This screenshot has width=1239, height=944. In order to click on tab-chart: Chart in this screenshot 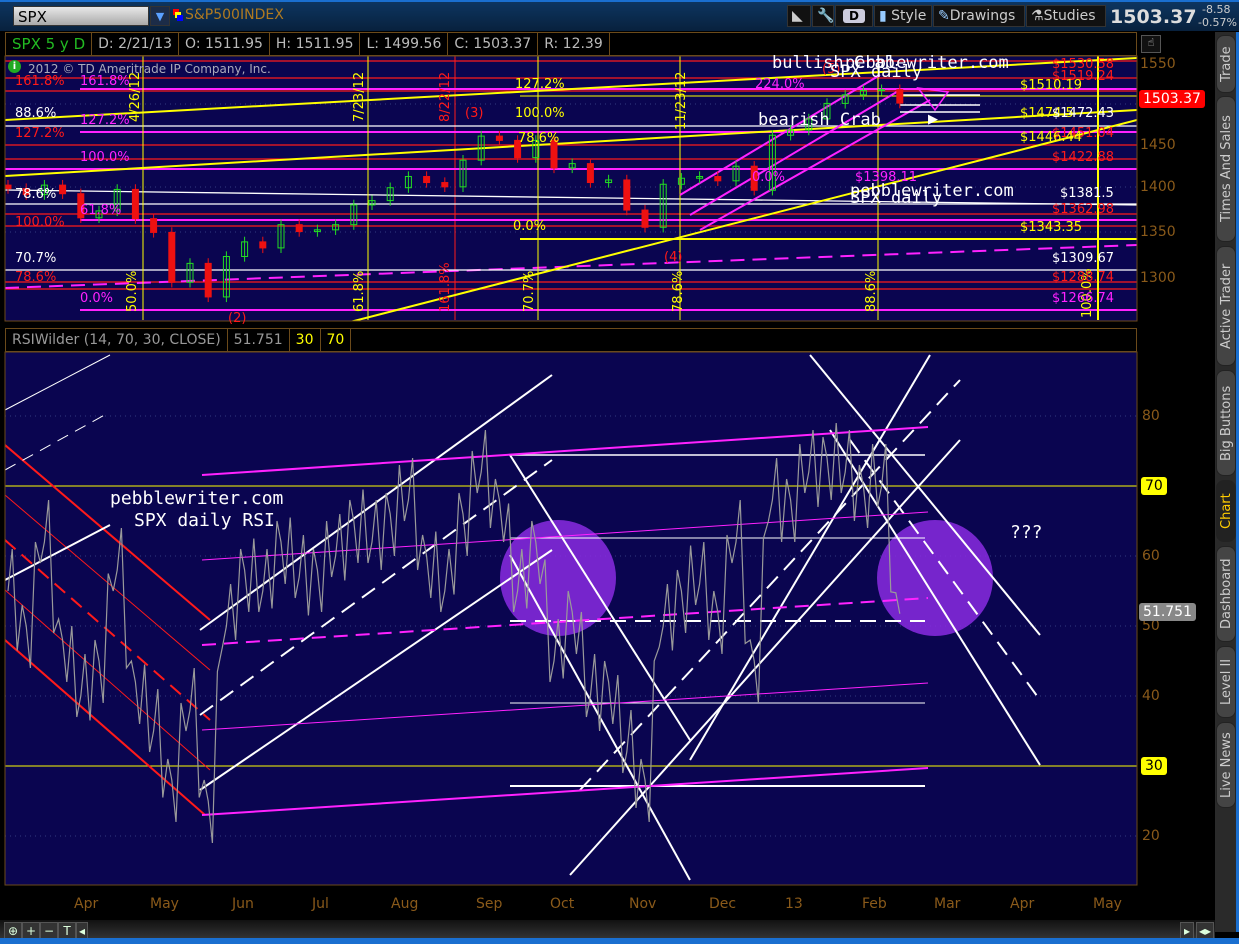, I will do `click(1226, 511)`.